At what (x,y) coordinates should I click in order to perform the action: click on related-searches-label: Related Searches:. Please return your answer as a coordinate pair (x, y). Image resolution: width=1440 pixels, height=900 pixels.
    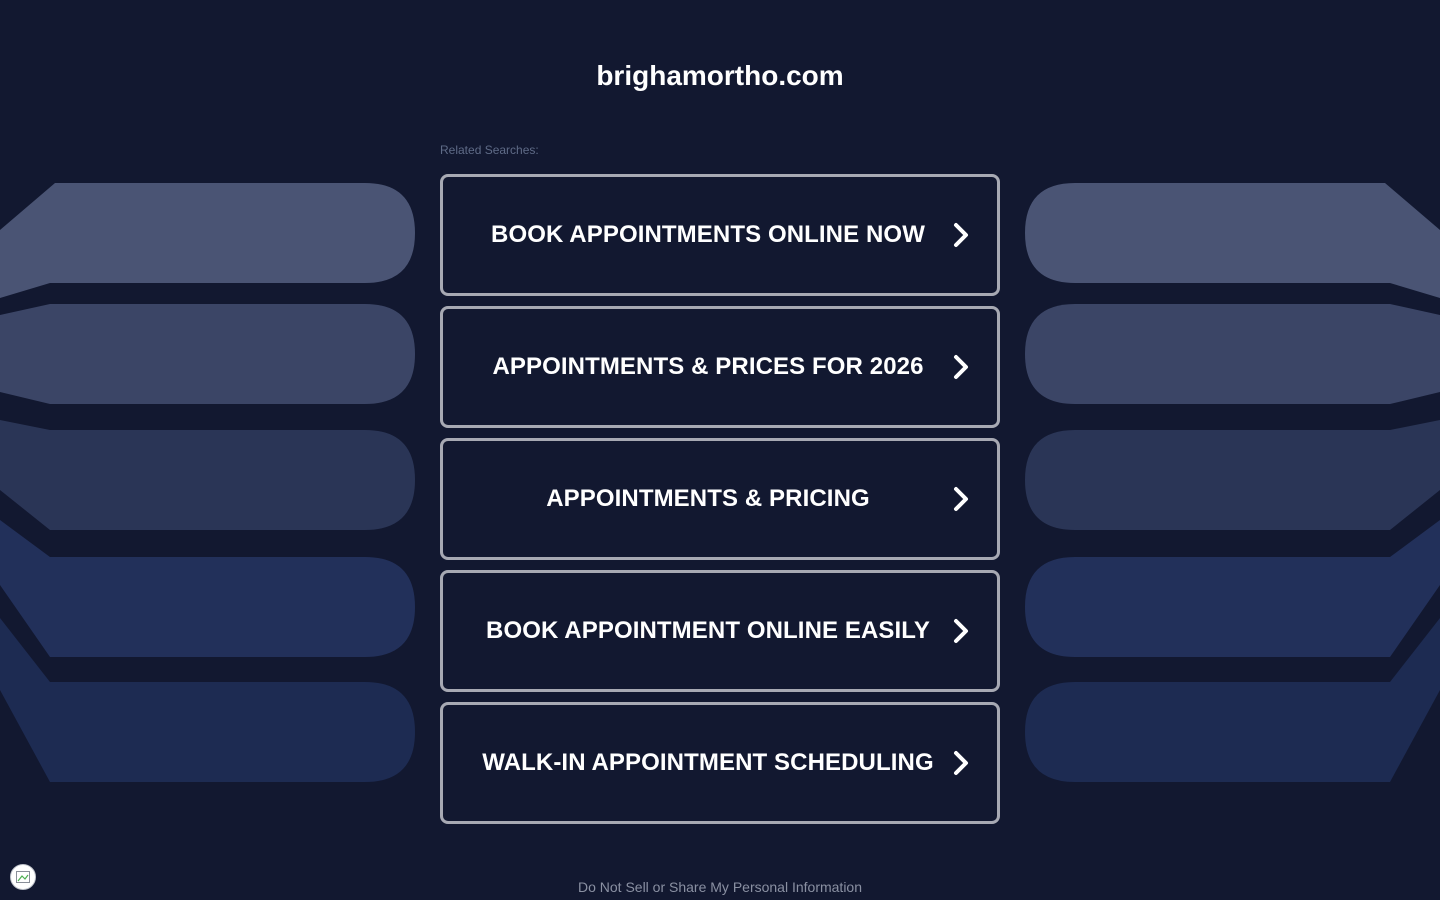
    Looking at the image, I should click on (489, 150).